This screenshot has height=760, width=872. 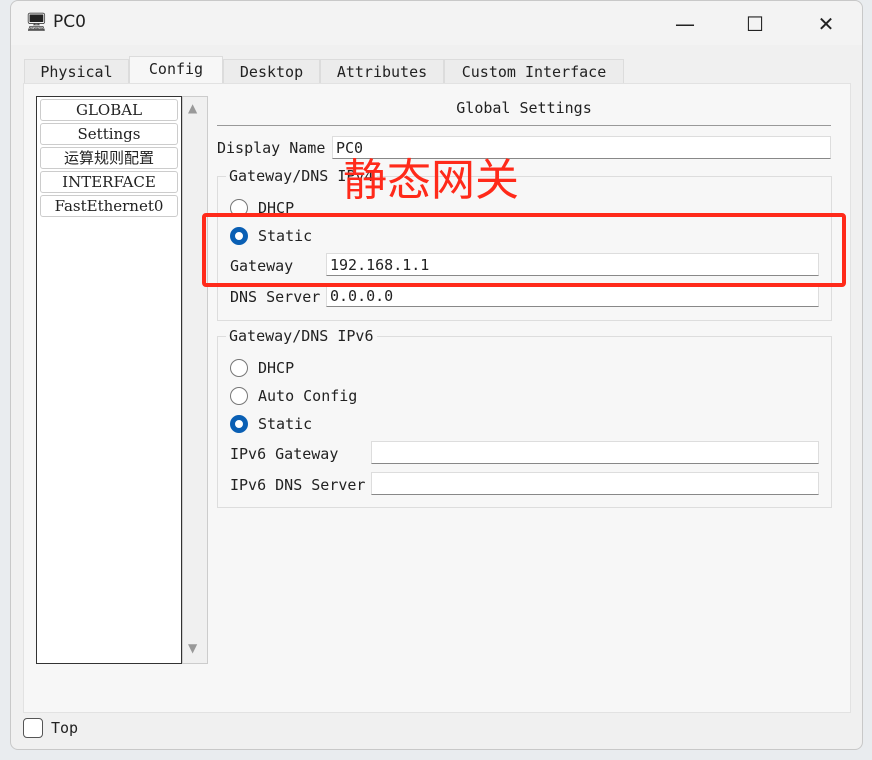 I want to click on sidebar-item-fastethernet0: FastEthernet0, so click(x=109, y=206).